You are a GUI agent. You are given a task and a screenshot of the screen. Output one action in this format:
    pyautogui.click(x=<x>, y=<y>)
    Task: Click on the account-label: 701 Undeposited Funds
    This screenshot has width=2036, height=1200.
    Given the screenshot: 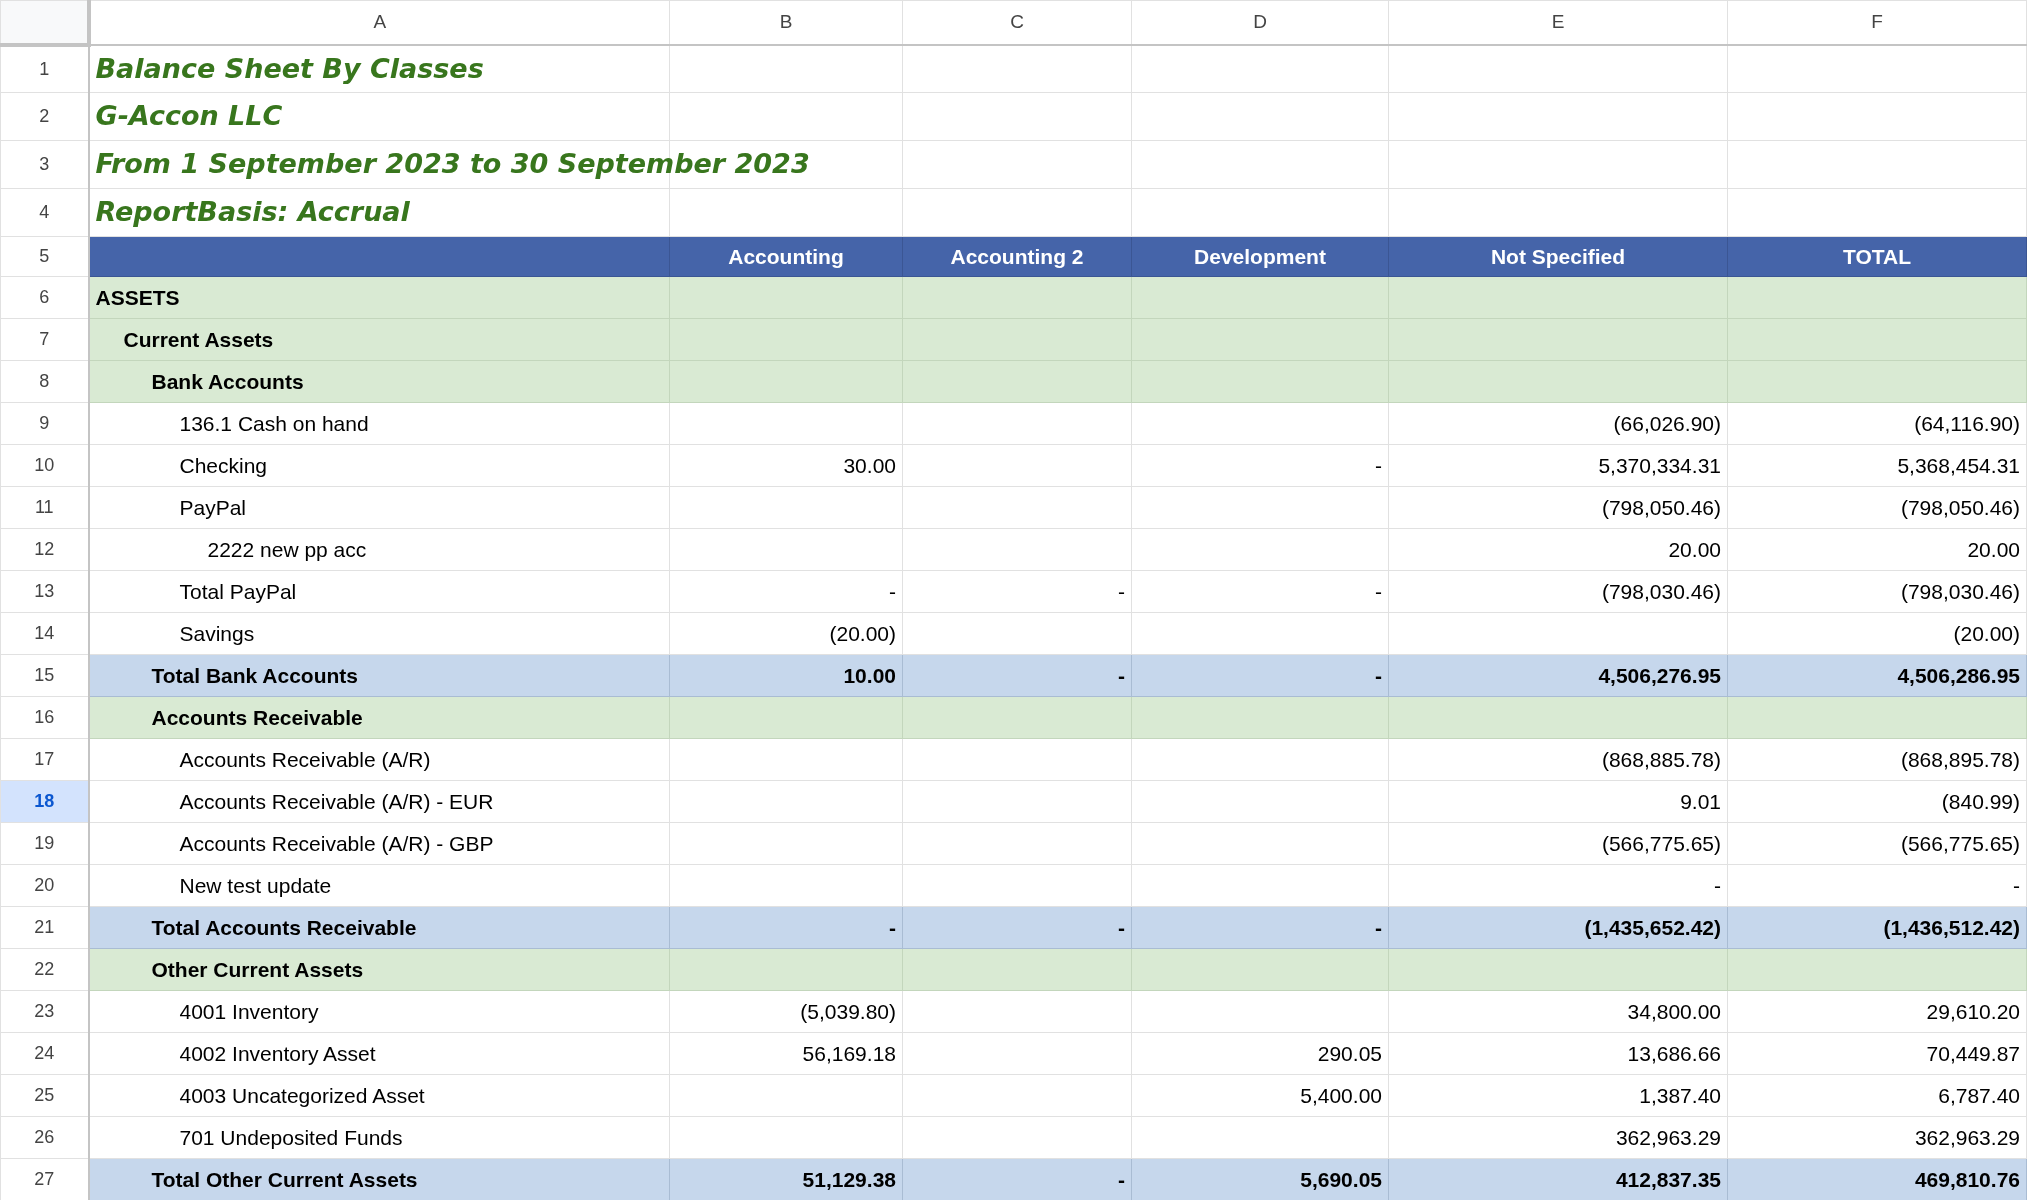 What is the action you would take?
    pyautogui.click(x=291, y=1137)
    